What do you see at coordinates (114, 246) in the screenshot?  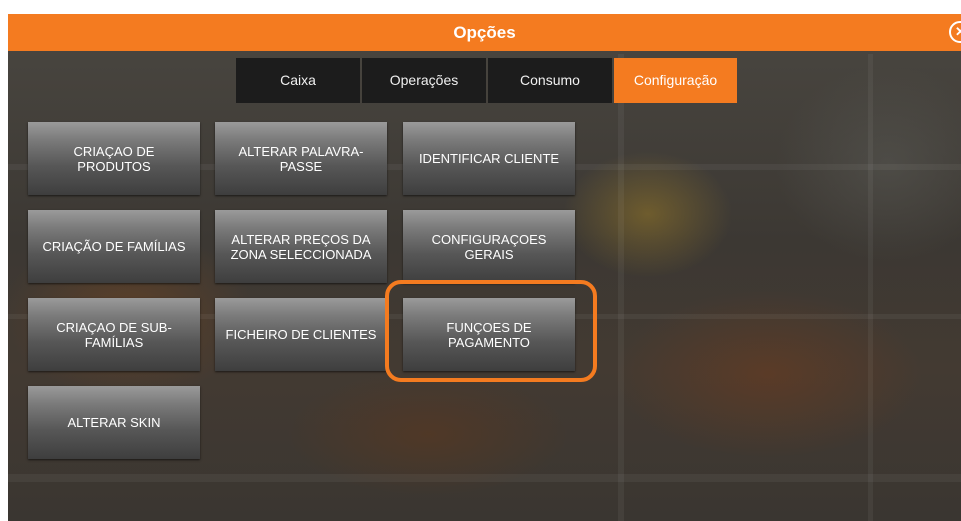 I see `criacao-de-familias-button: CRIAÇÃO DE FAMÍLIAS` at bounding box center [114, 246].